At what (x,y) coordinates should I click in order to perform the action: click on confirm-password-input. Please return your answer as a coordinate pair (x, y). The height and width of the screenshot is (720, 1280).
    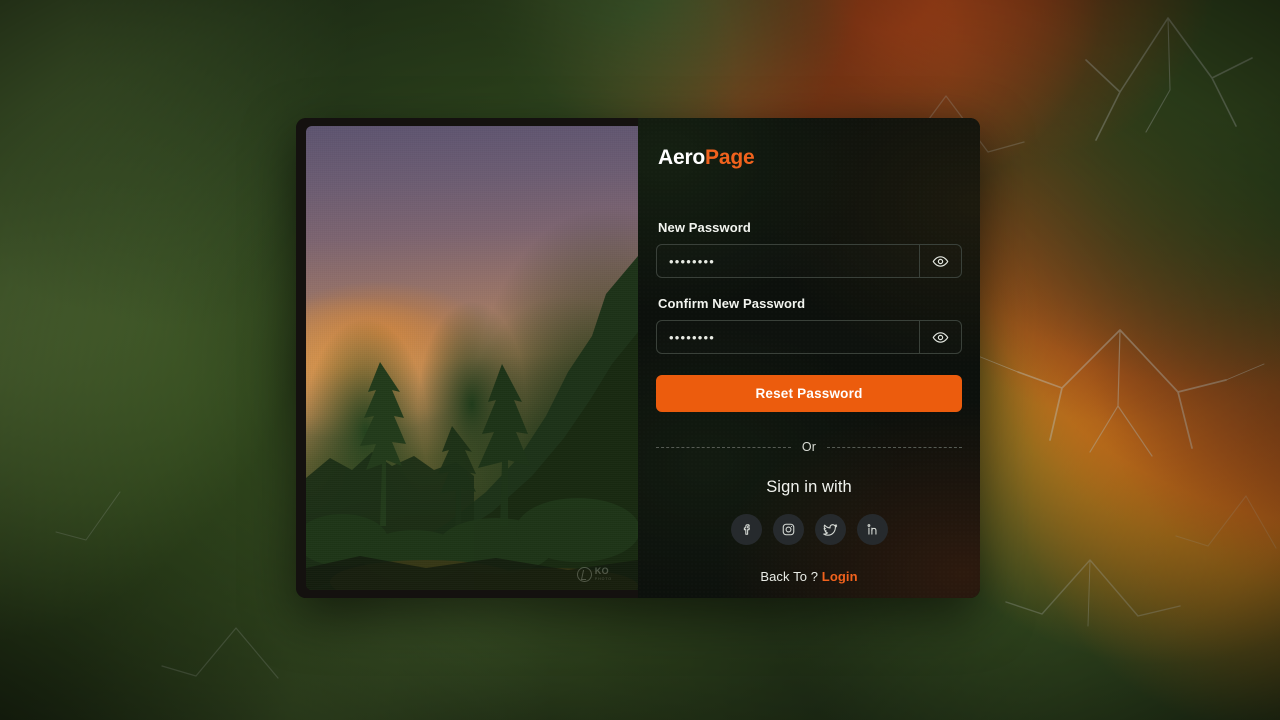
    Looking at the image, I should click on (788, 337).